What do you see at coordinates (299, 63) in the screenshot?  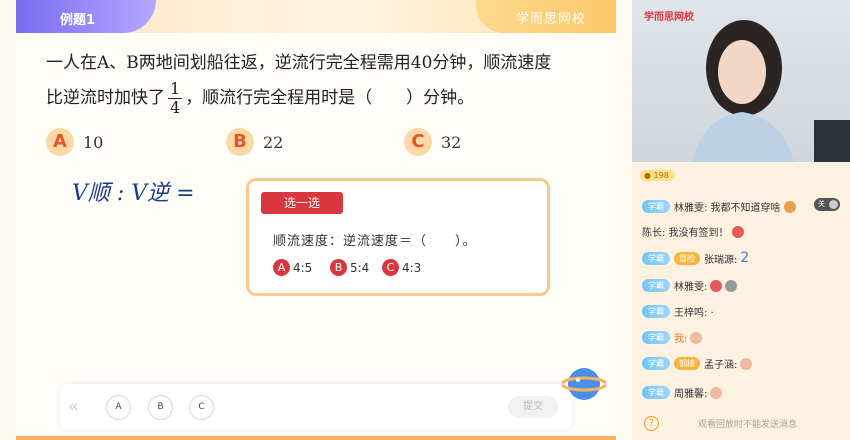 I see `question-line-1: 一人在A、B两地间划船往返，逆流行完全程需用40分钟，顺流速度` at bounding box center [299, 63].